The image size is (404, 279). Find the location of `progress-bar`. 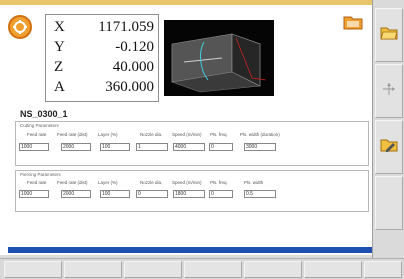

progress-bar is located at coordinates (190, 250).